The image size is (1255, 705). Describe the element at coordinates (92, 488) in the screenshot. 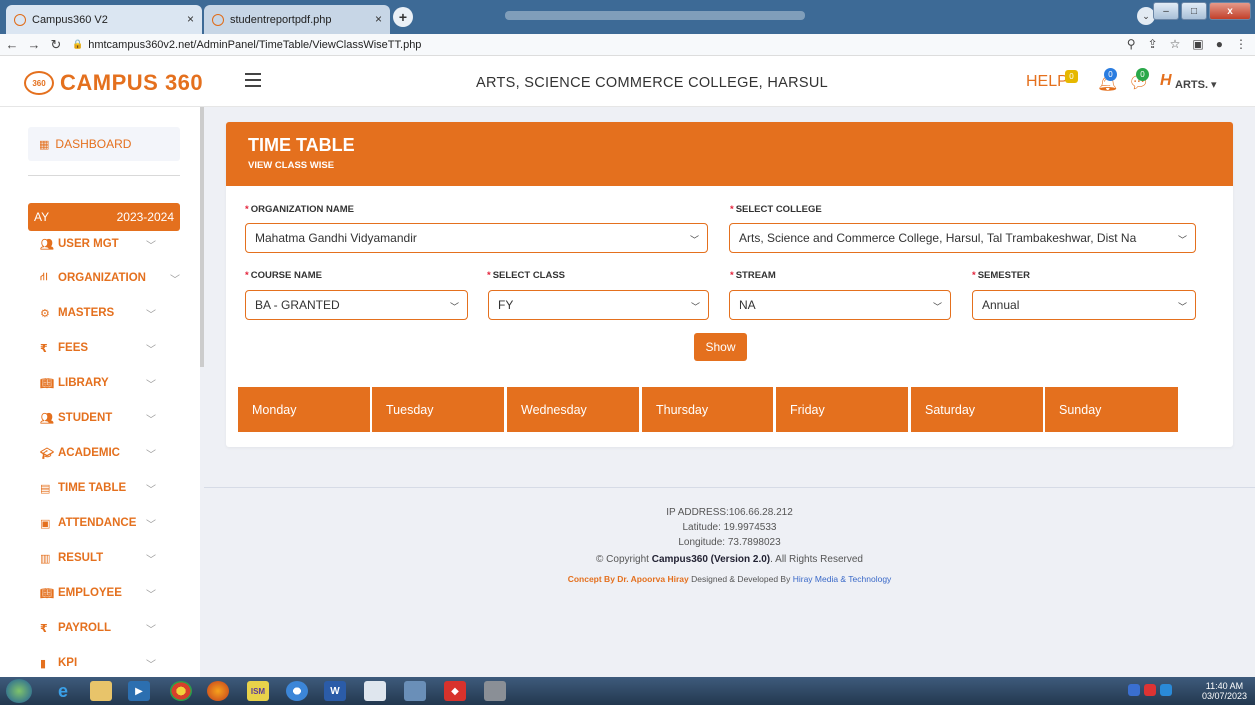

I see `sidebar-item-label: TIME TABLE` at that location.